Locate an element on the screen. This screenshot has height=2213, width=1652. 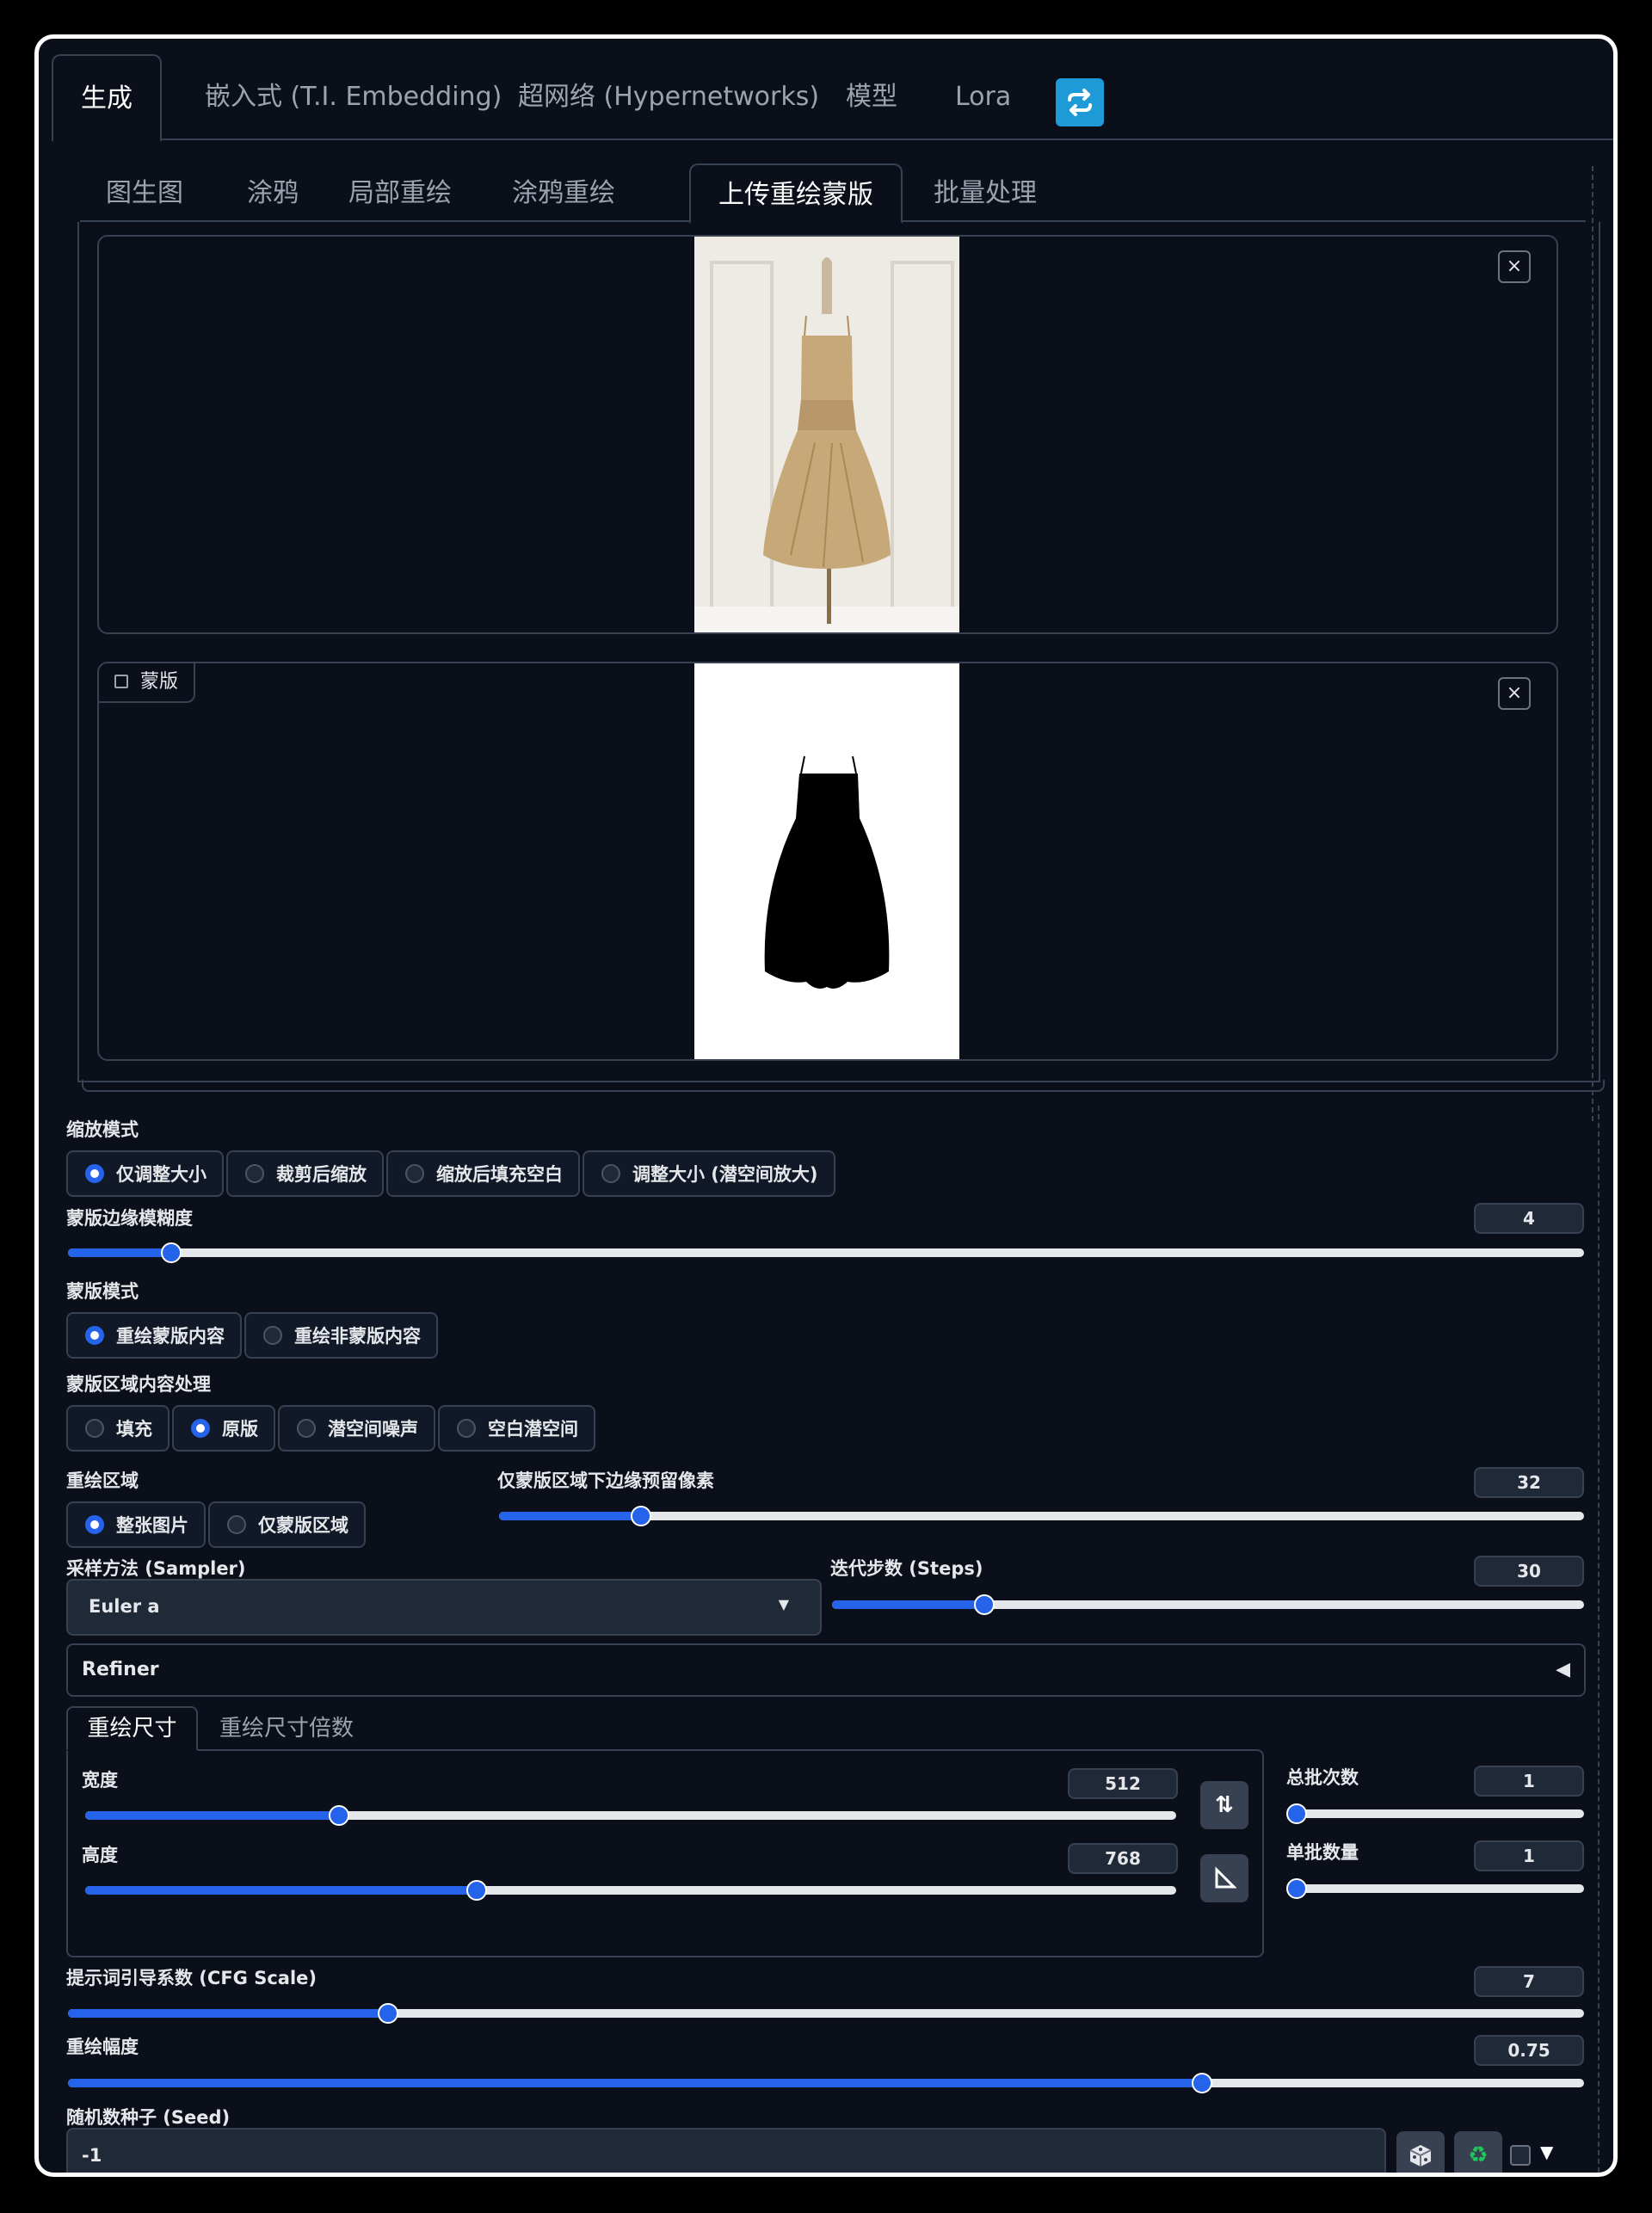
resize-mode-option: 缩放后填充空白 is located at coordinates (483, 1173).